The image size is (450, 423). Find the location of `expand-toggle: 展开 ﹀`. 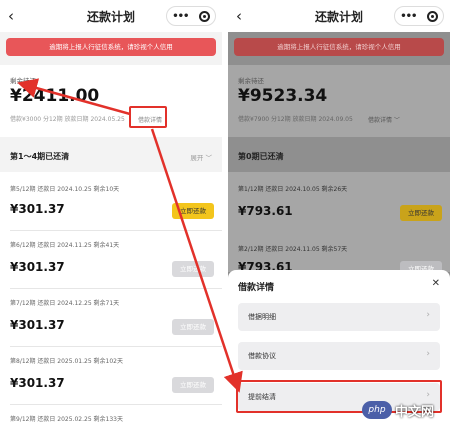

expand-toggle: 展开 ﹀ is located at coordinates (201, 157).